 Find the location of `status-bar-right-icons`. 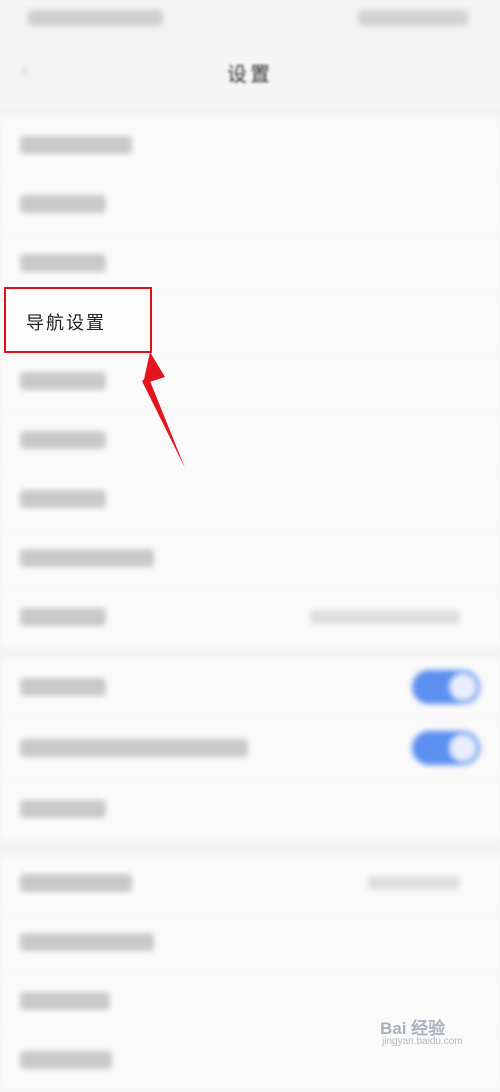

status-bar-right-icons is located at coordinates (413, 18).